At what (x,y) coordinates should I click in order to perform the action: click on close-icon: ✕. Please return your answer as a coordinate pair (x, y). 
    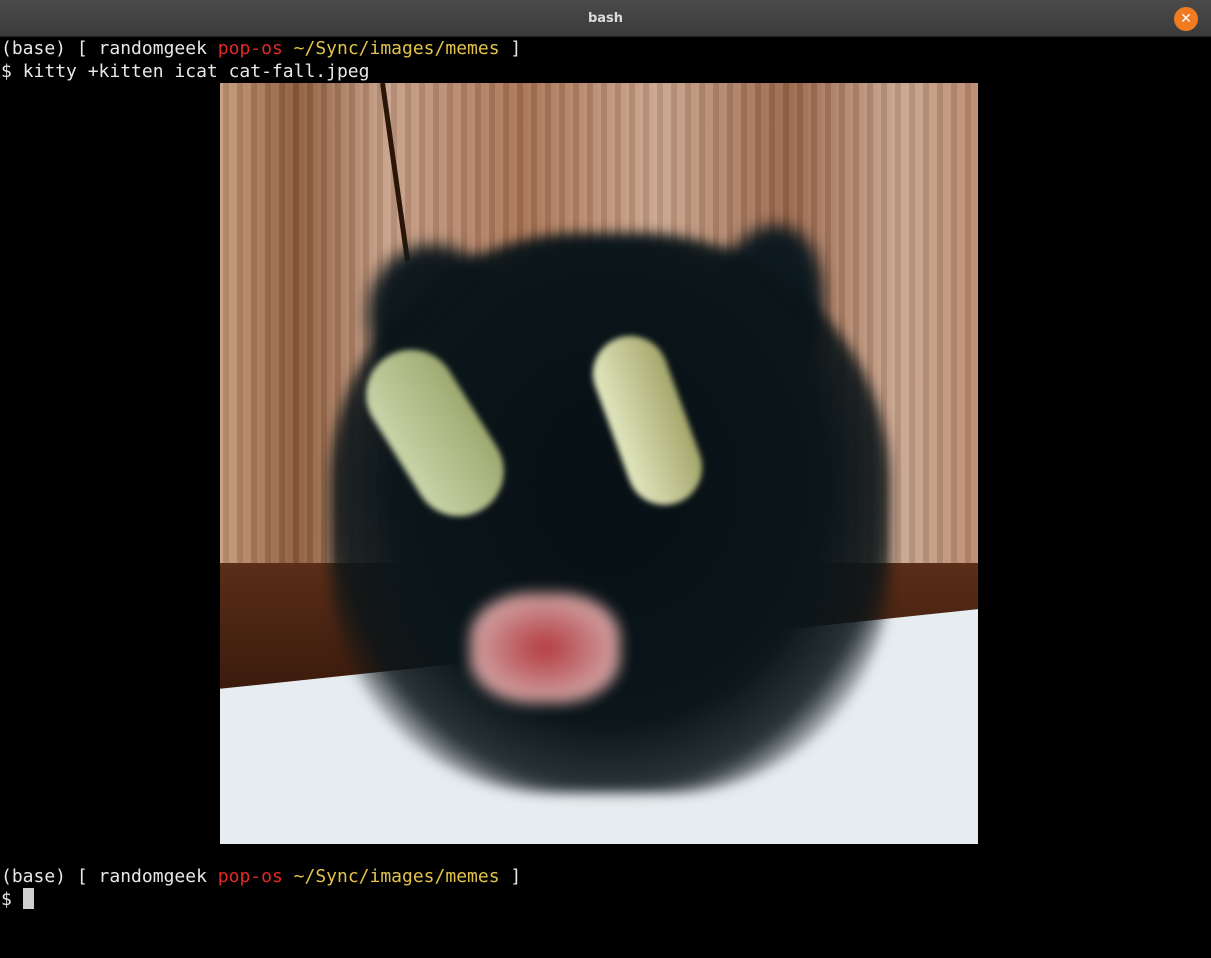
    Looking at the image, I should click on (1186, 19).